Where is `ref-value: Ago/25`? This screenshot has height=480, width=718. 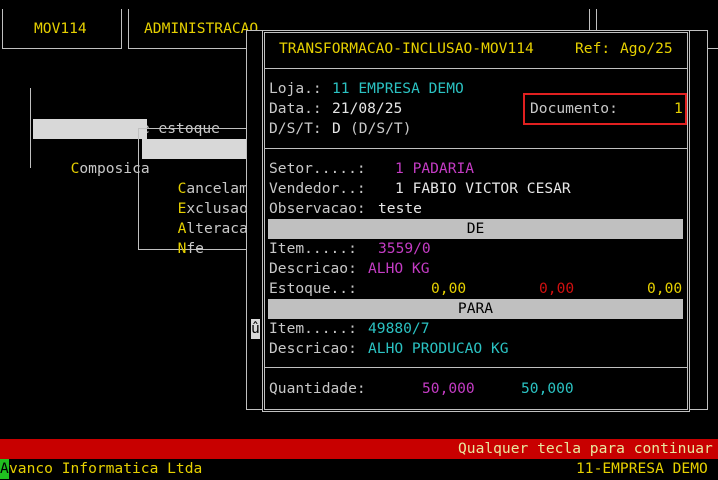 ref-value: Ago/25 is located at coordinates (646, 48).